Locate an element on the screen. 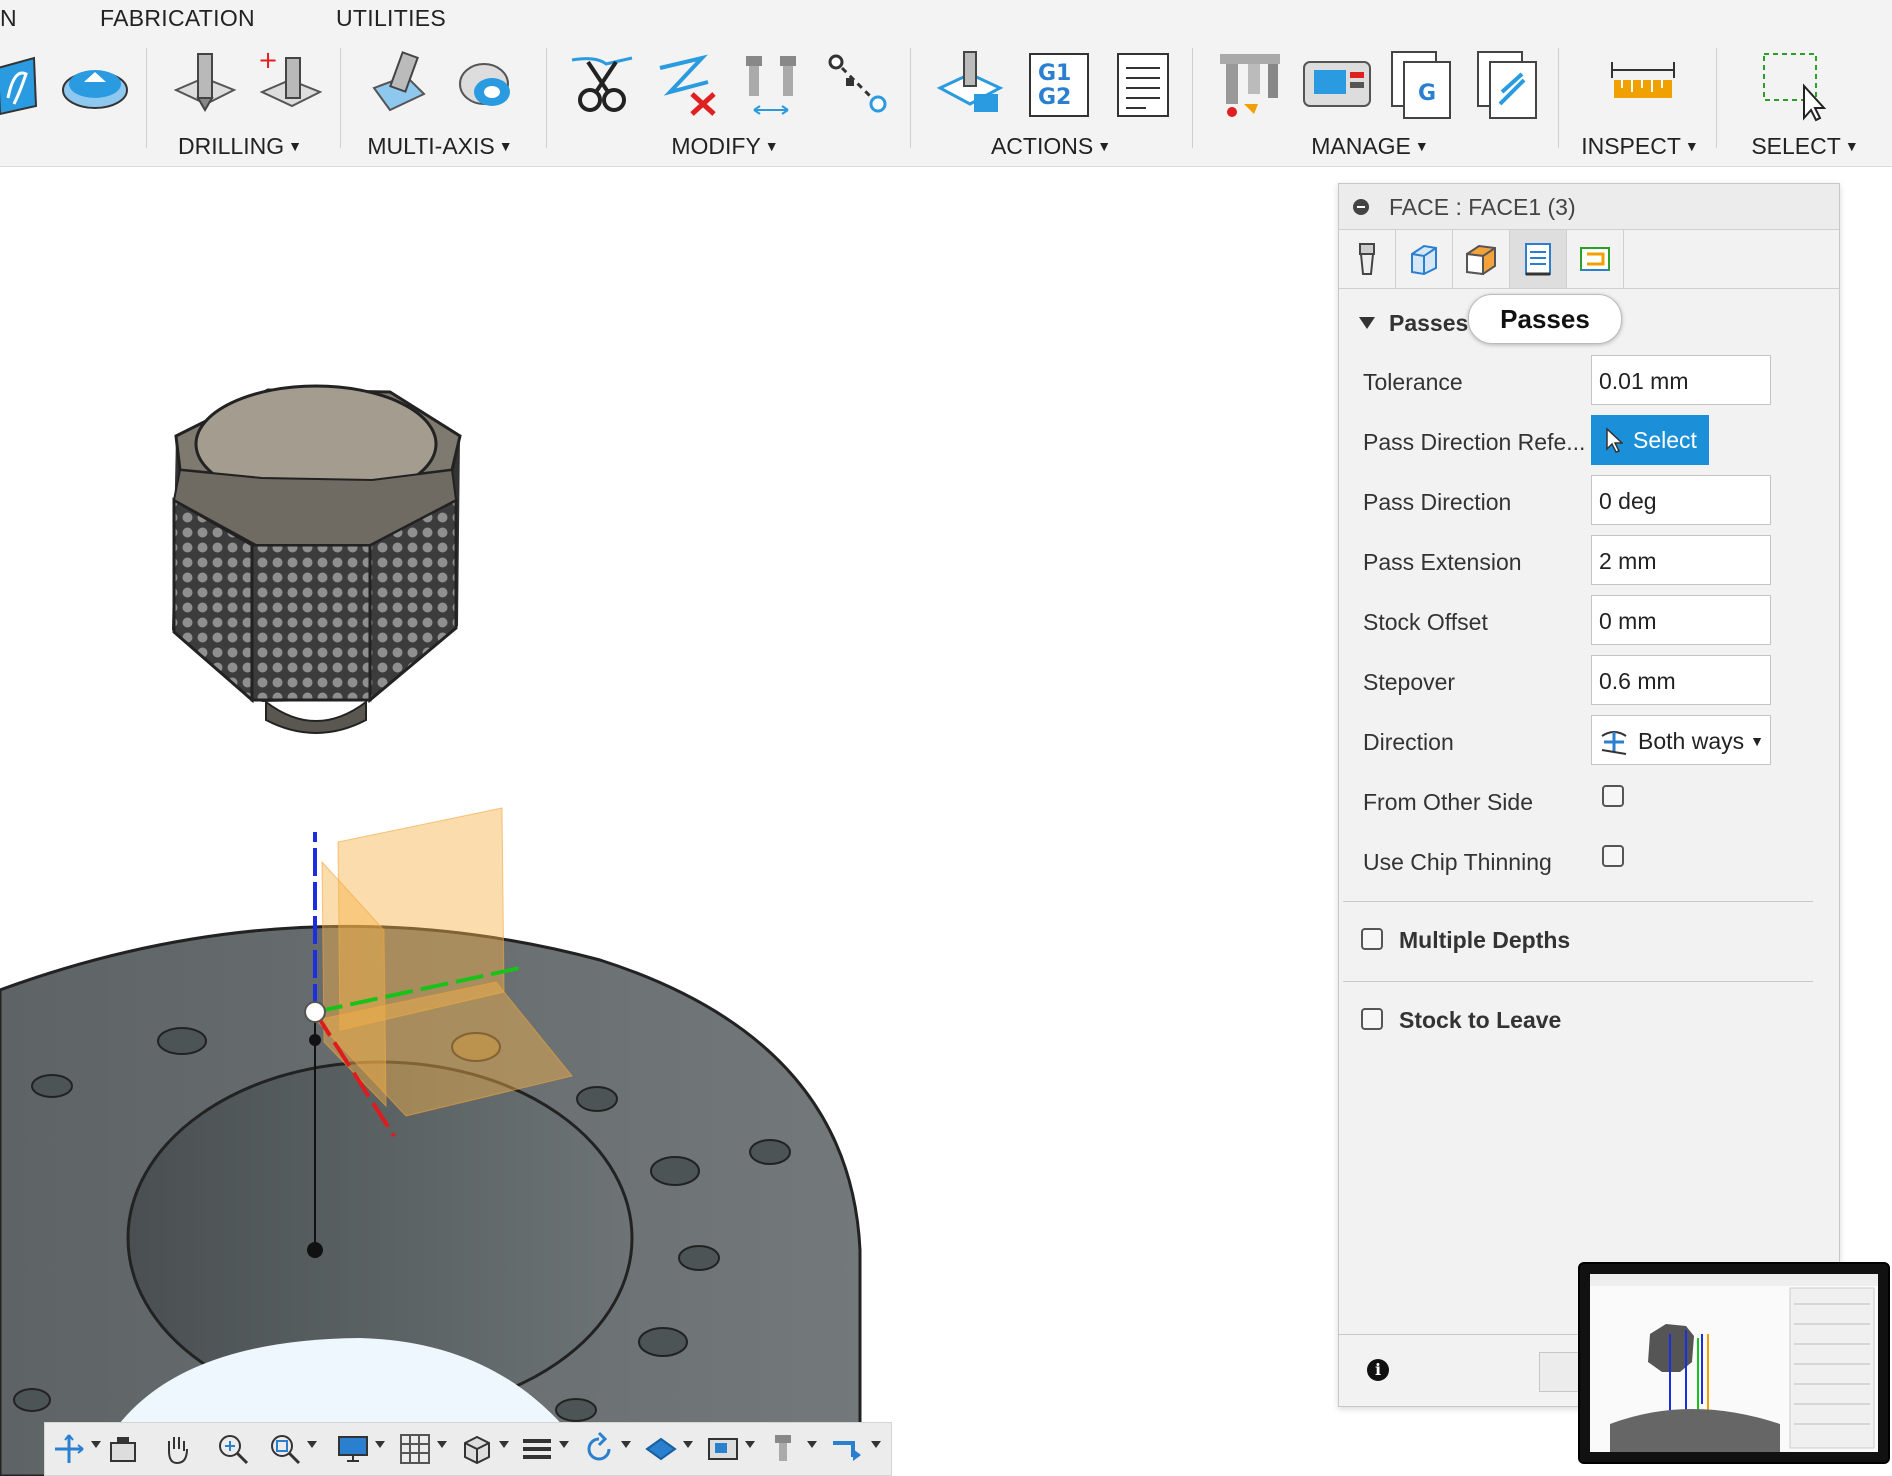 The height and width of the screenshot is (1476, 1892). refresh-icon is located at coordinates (599, 1449).